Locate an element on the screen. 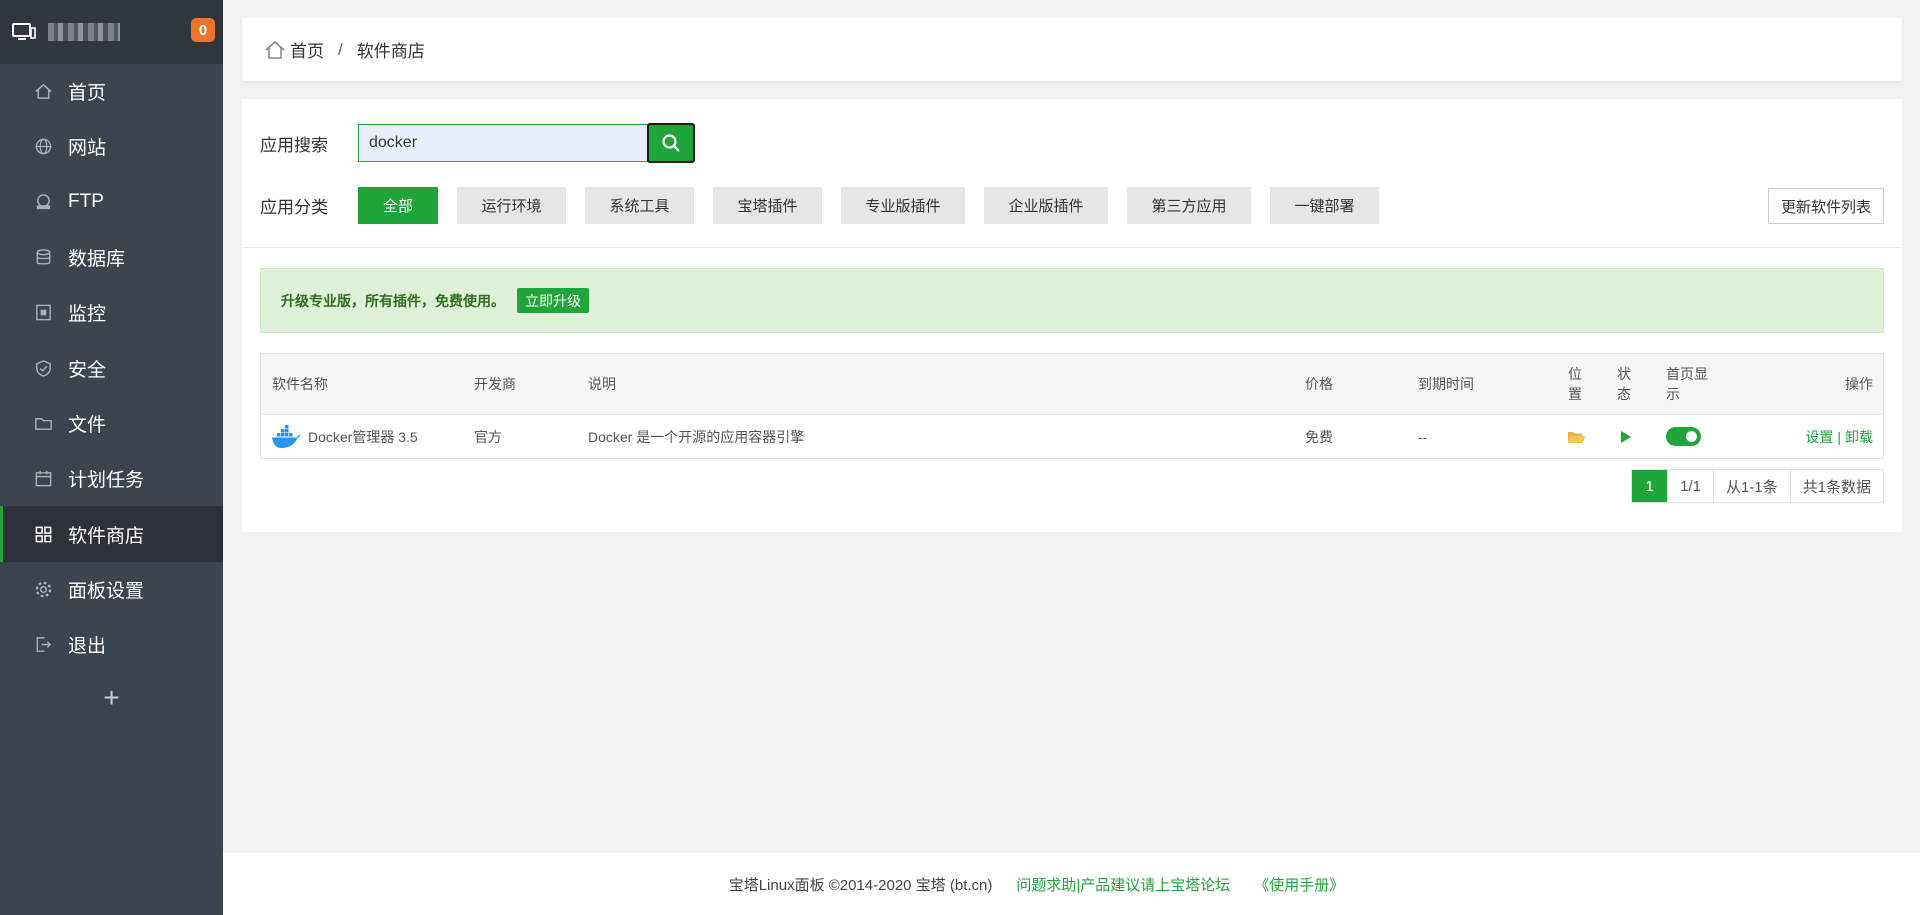 This screenshot has height=915, width=1920. sidebar-item-software-store: 软件商店 is located at coordinates (111, 534).